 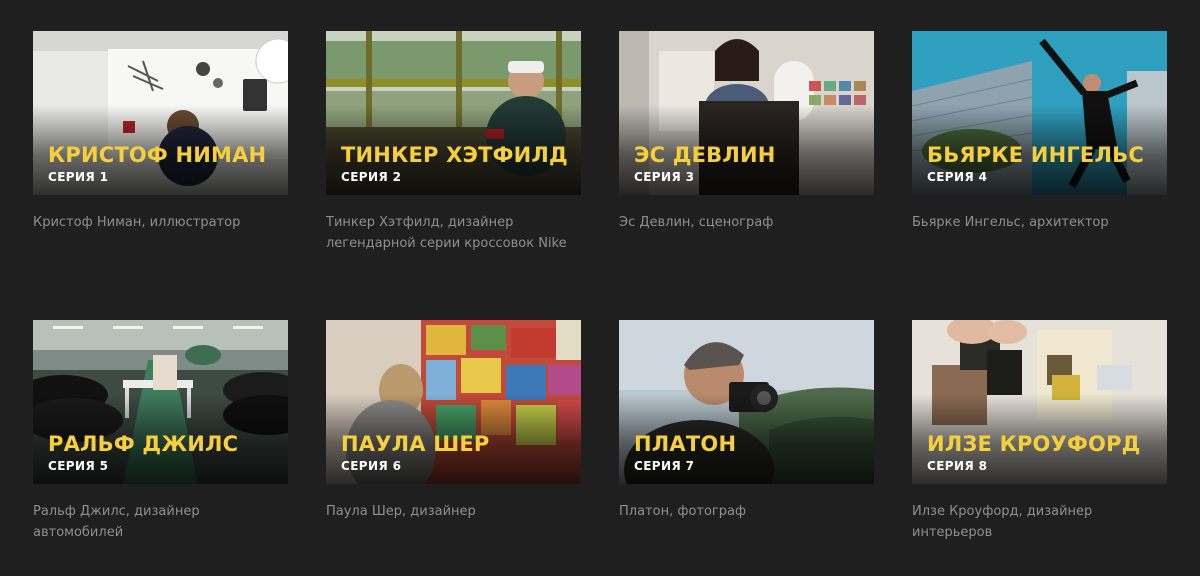 I want to click on episode-number: СЕРИЯ 3, so click(x=664, y=177).